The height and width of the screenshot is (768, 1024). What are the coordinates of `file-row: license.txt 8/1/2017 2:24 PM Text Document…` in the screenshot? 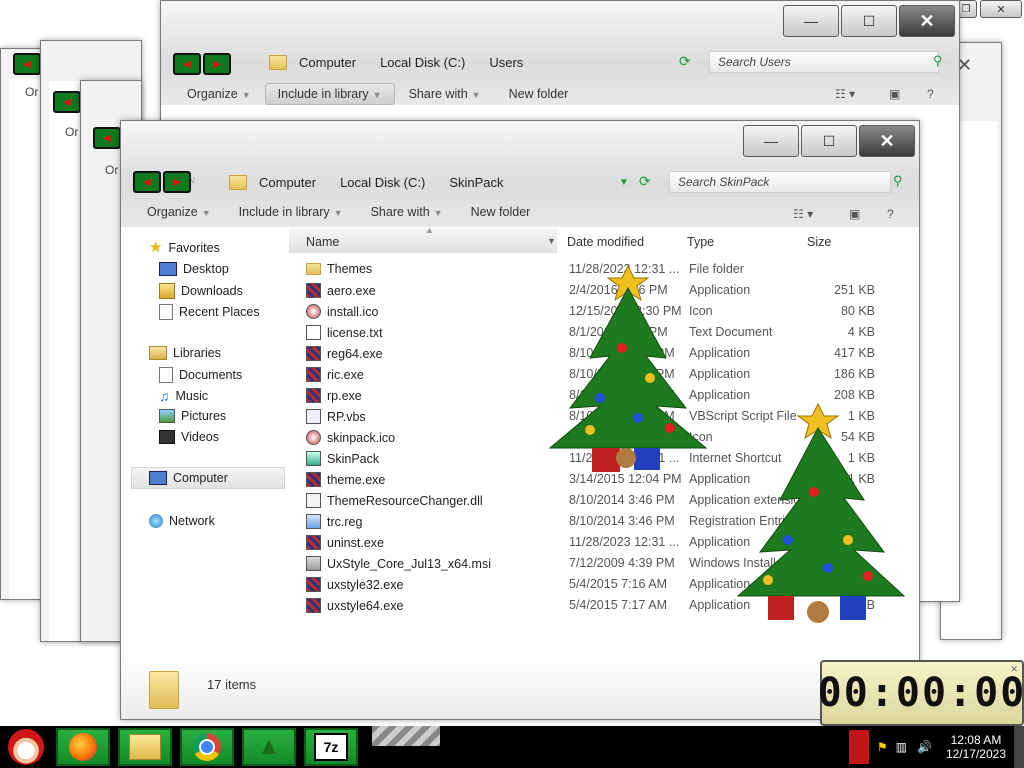 It's located at (601, 332).